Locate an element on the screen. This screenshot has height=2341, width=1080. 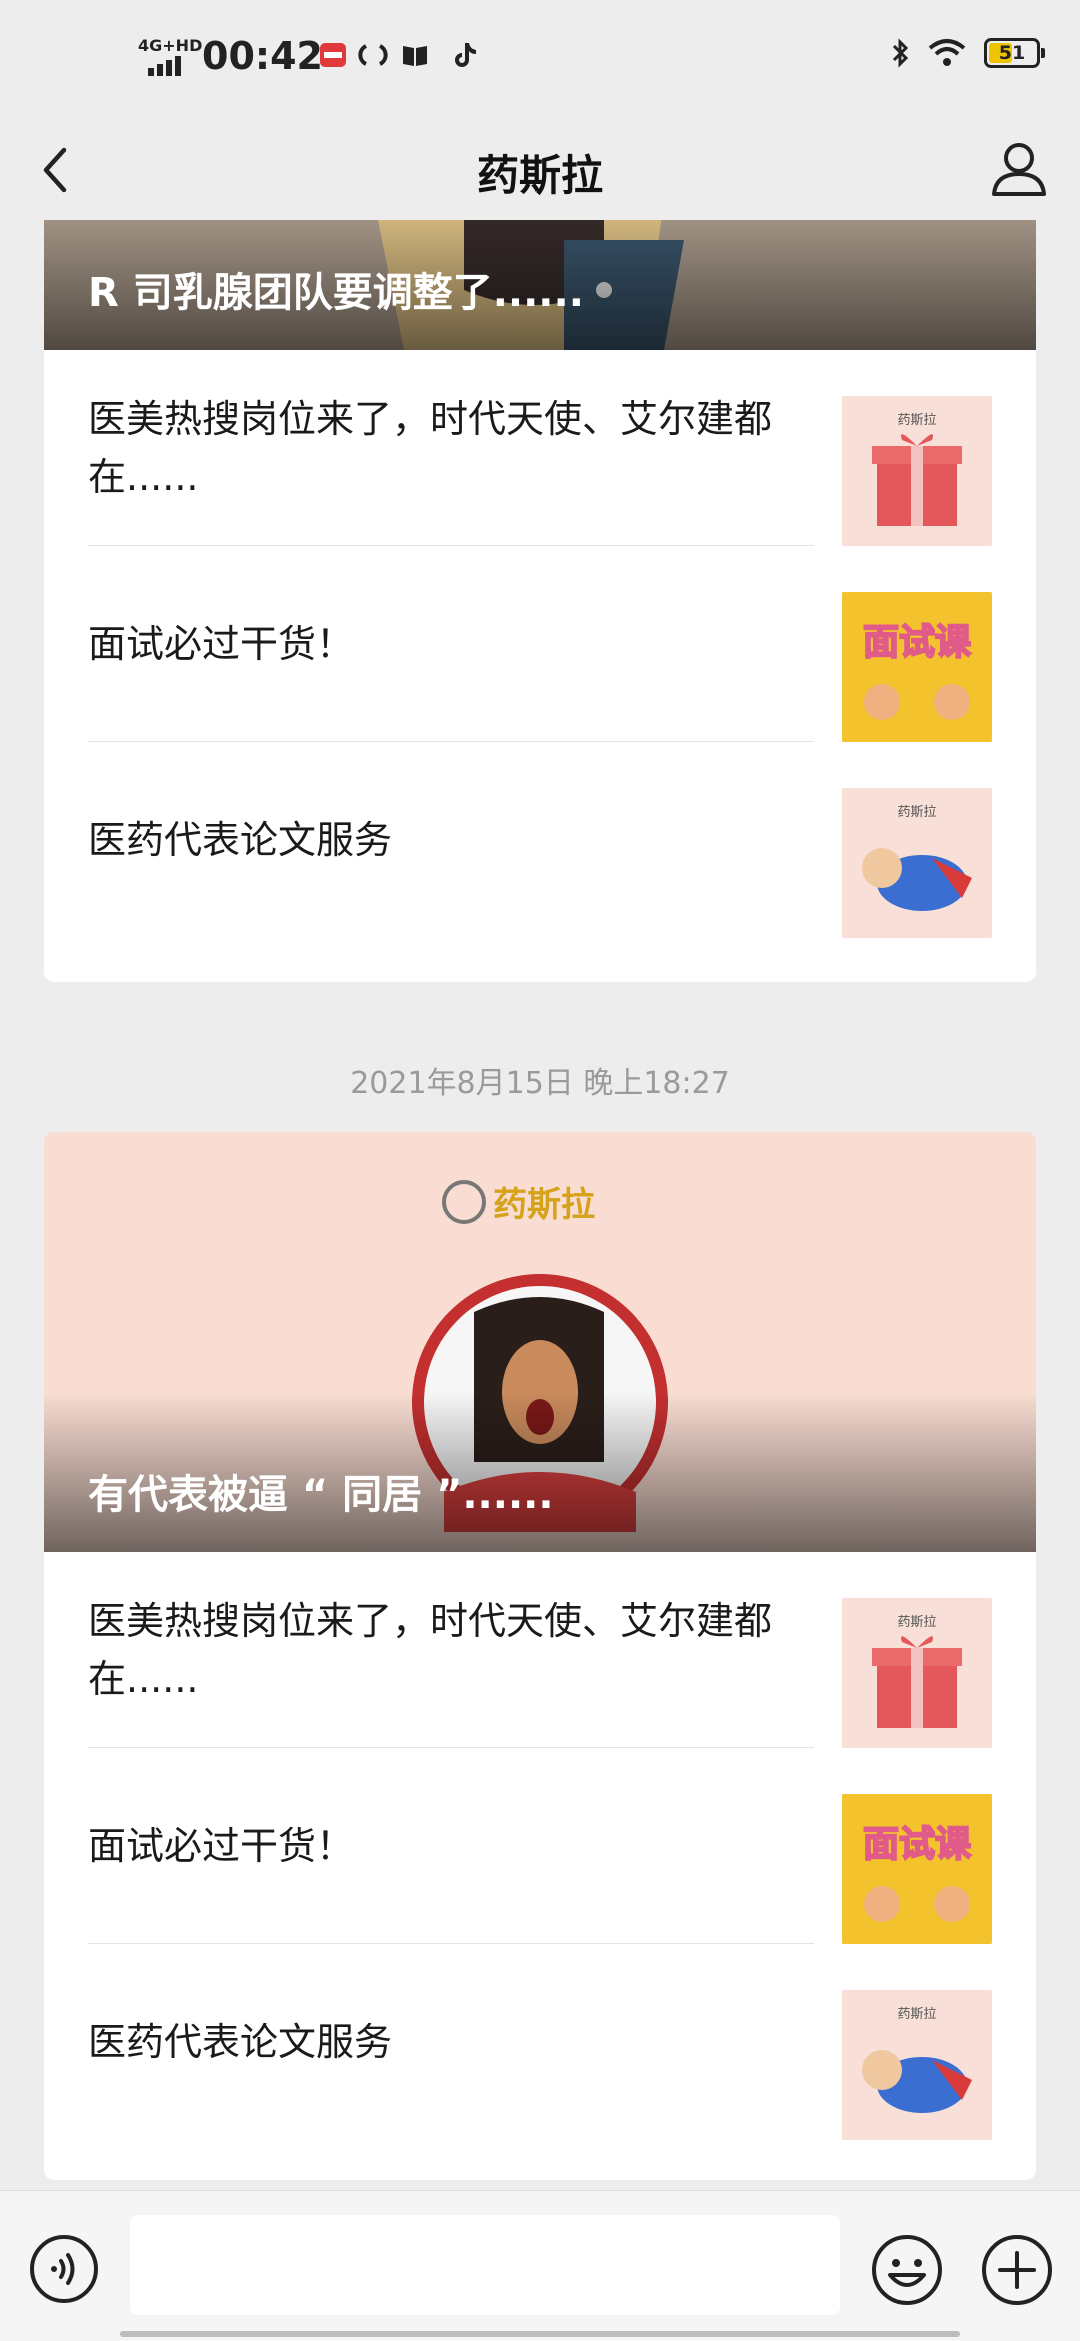
sync-icon is located at coordinates (373, 55).